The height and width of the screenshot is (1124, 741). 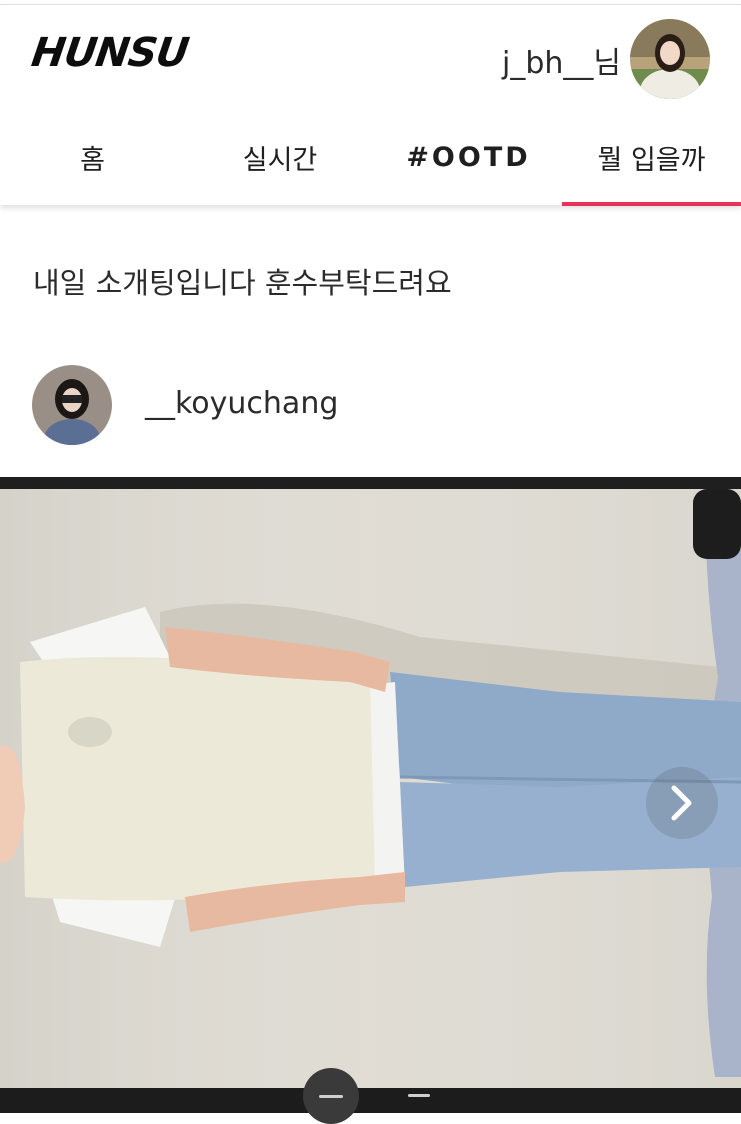 I want to click on active-tab-indicator, so click(x=651, y=204).